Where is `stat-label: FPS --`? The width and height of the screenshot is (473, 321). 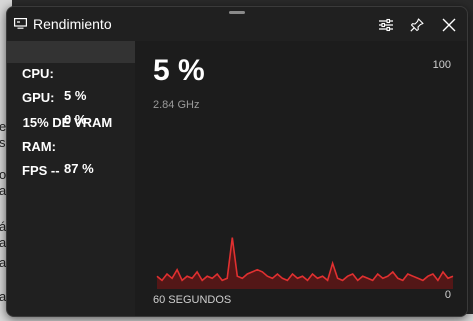 stat-label: FPS -- is located at coordinates (41, 170).